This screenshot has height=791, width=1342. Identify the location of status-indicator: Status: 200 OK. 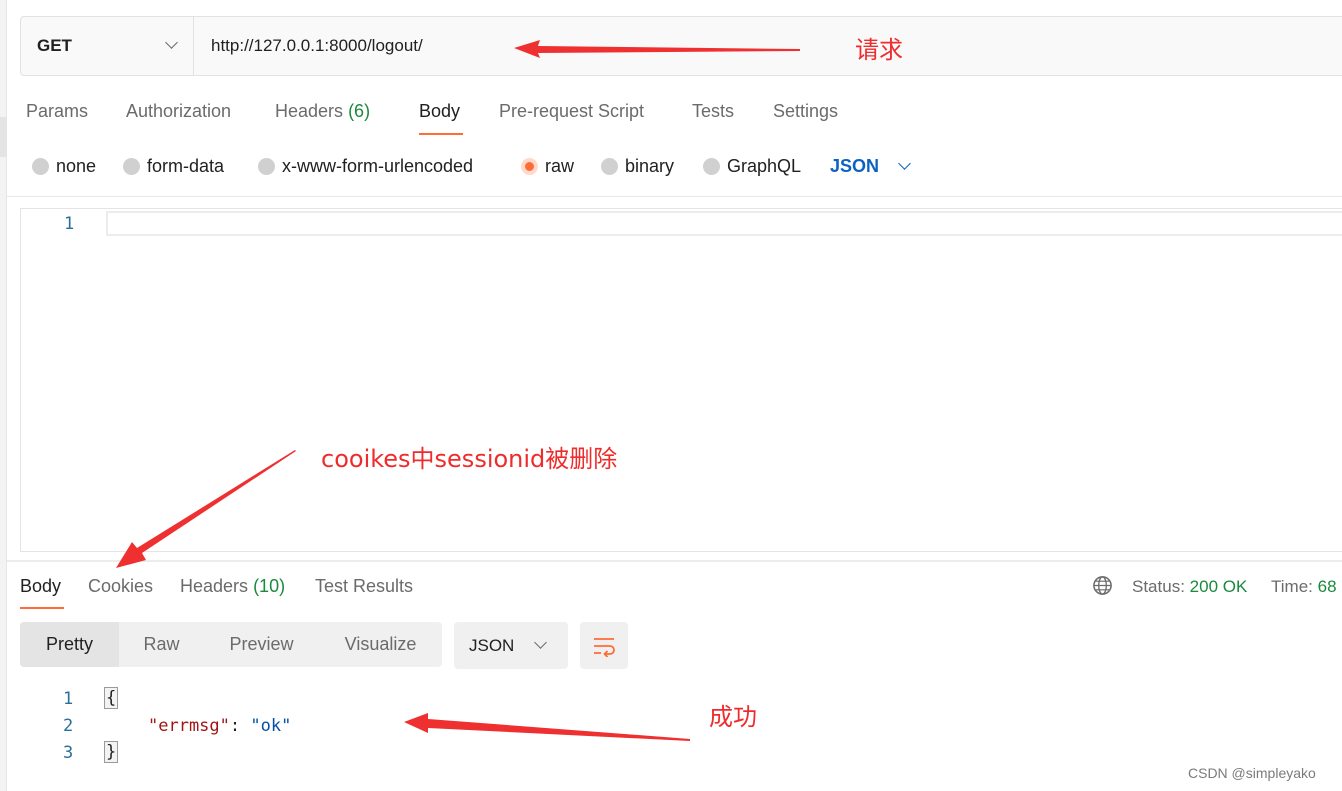
(1189, 587).